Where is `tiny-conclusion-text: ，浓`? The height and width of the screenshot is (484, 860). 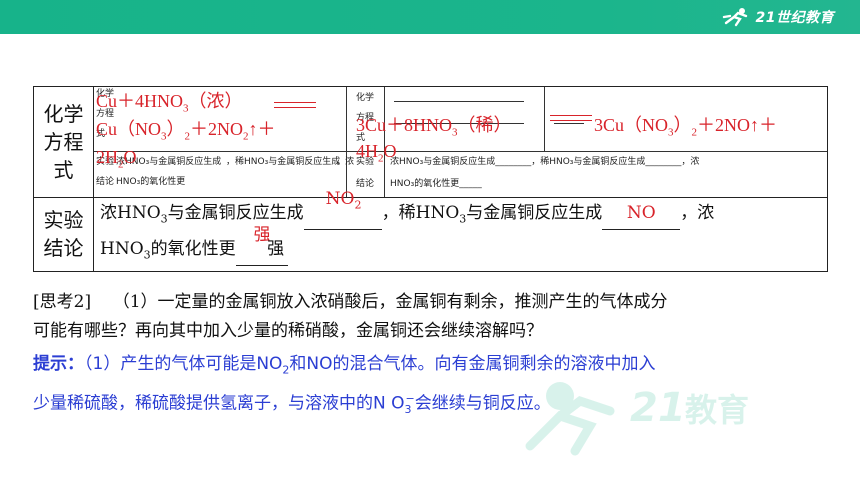 tiny-conclusion-text: ，浓 is located at coordinates (345, 162).